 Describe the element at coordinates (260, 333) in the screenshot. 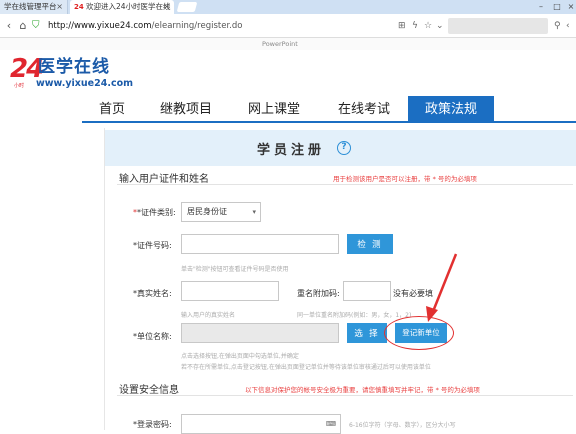

I see `unit-name-input` at that location.